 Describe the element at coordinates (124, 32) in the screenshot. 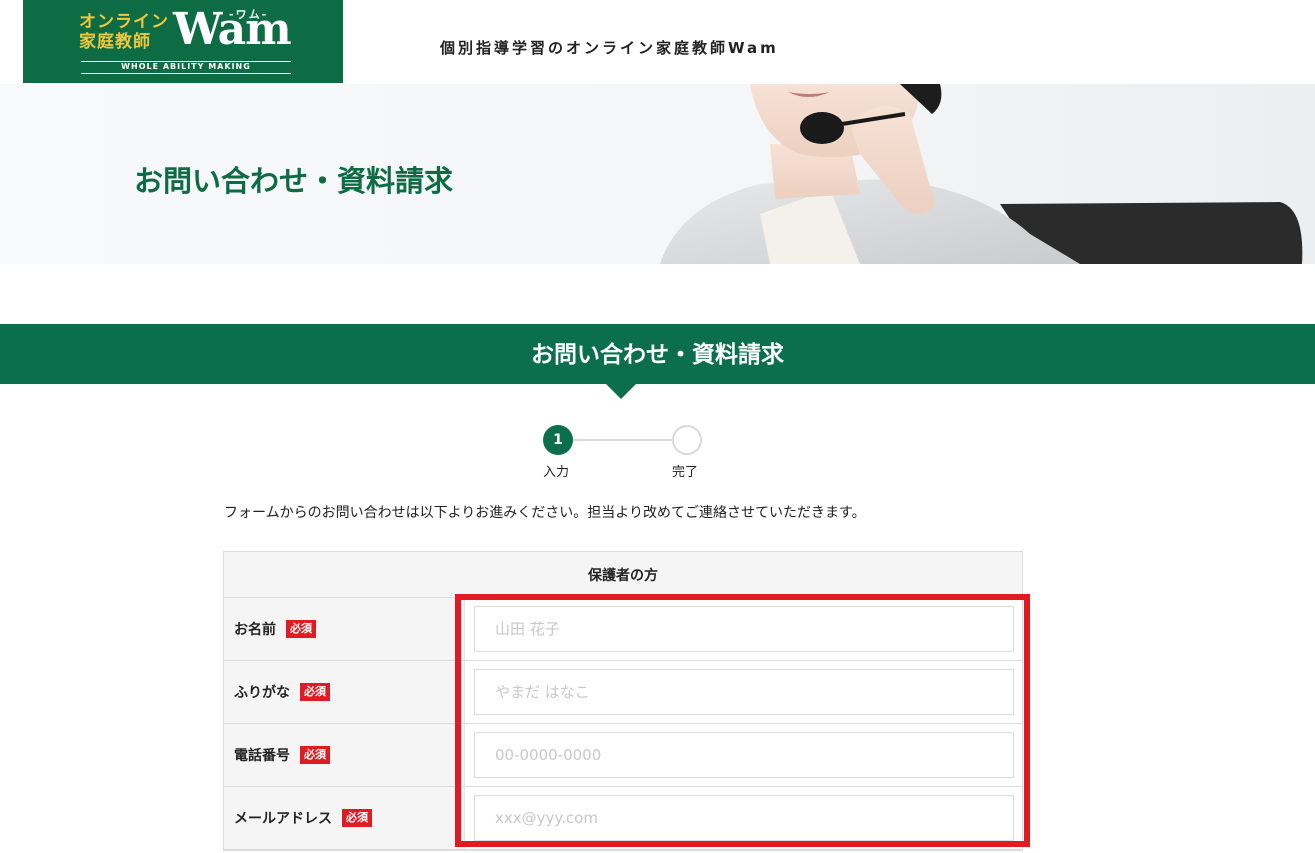

I see `logo-jp-text: オンライン 家庭教師` at that location.